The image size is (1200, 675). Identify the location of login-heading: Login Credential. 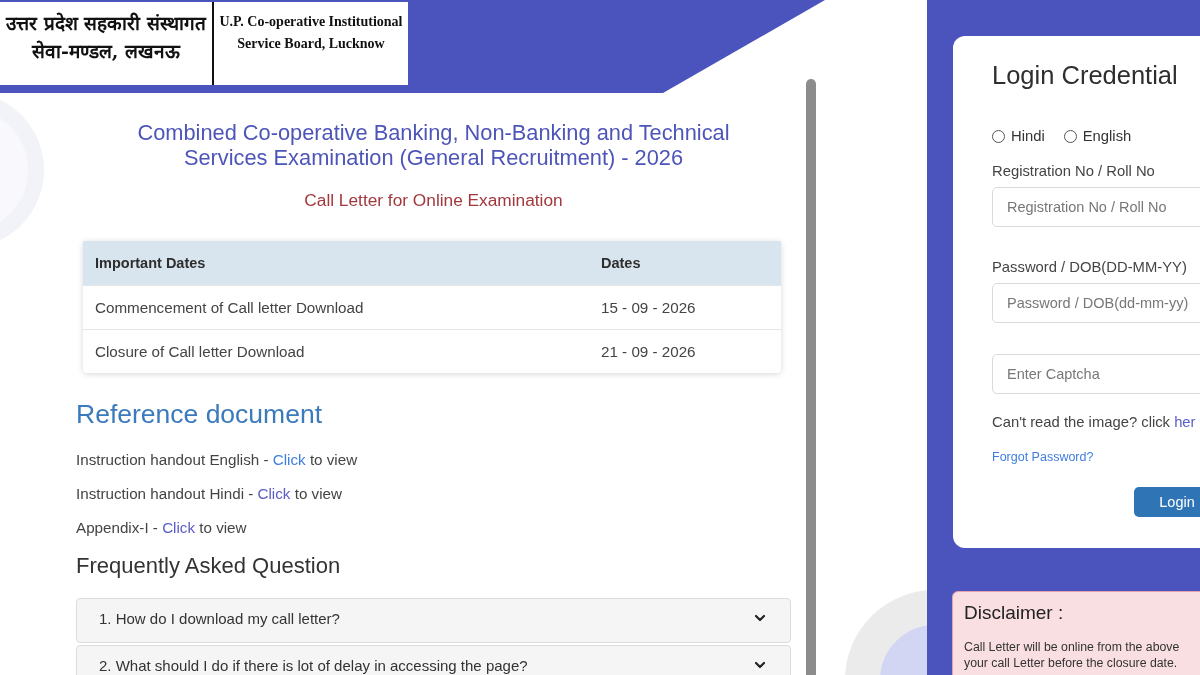
(1085, 75).